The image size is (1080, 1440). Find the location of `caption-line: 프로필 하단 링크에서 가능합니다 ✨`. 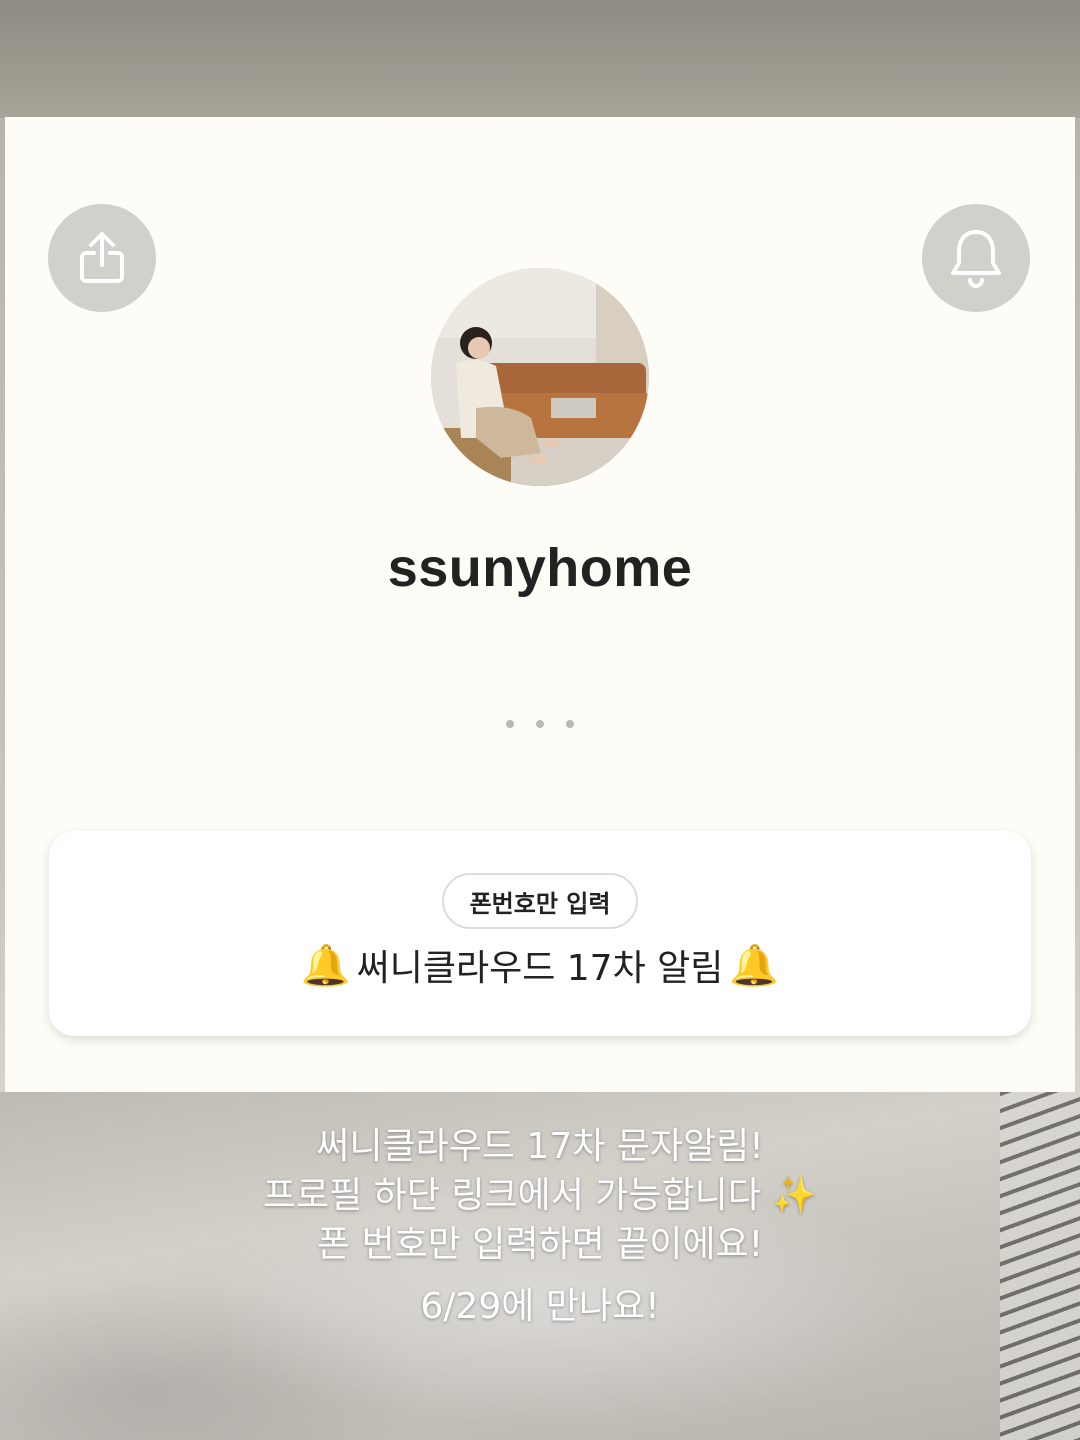

caption-line: 프로필 하단 링크에서 가능합니다 ✨ is located at coordinates (540, 1195).